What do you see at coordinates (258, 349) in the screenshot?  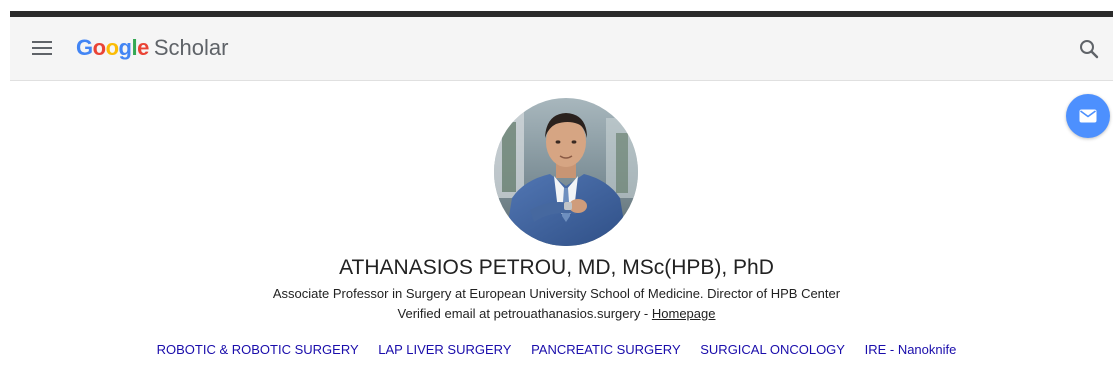 I see `interest-link: ROBOTIC & ROBOTIC SURGERY` at bounding box center [258, 349].